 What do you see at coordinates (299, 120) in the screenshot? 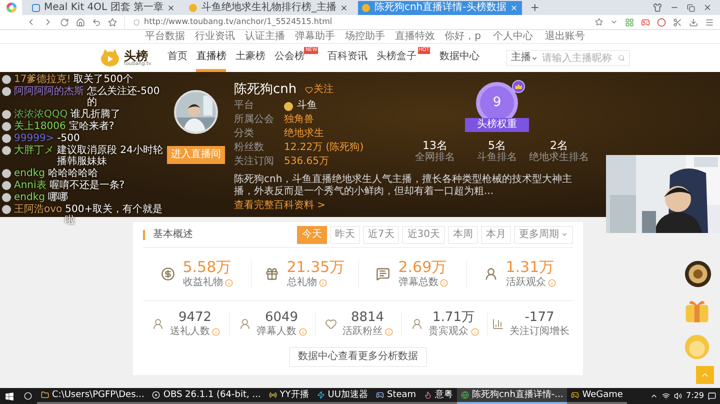
I see `field-value: 独角兽` at bounding box center [299, 120].